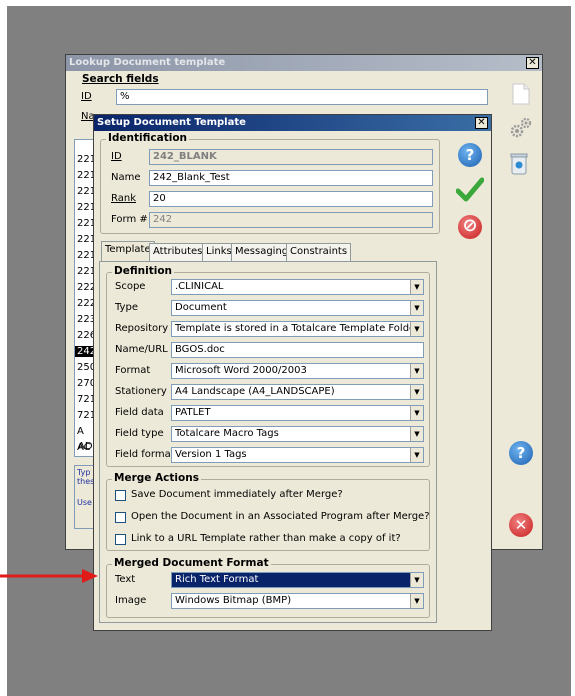 The image size is (575, 696). Describe the element at coordinates (470, 190) in the screenshot. I see `ok-checkmark-icon` at that location.